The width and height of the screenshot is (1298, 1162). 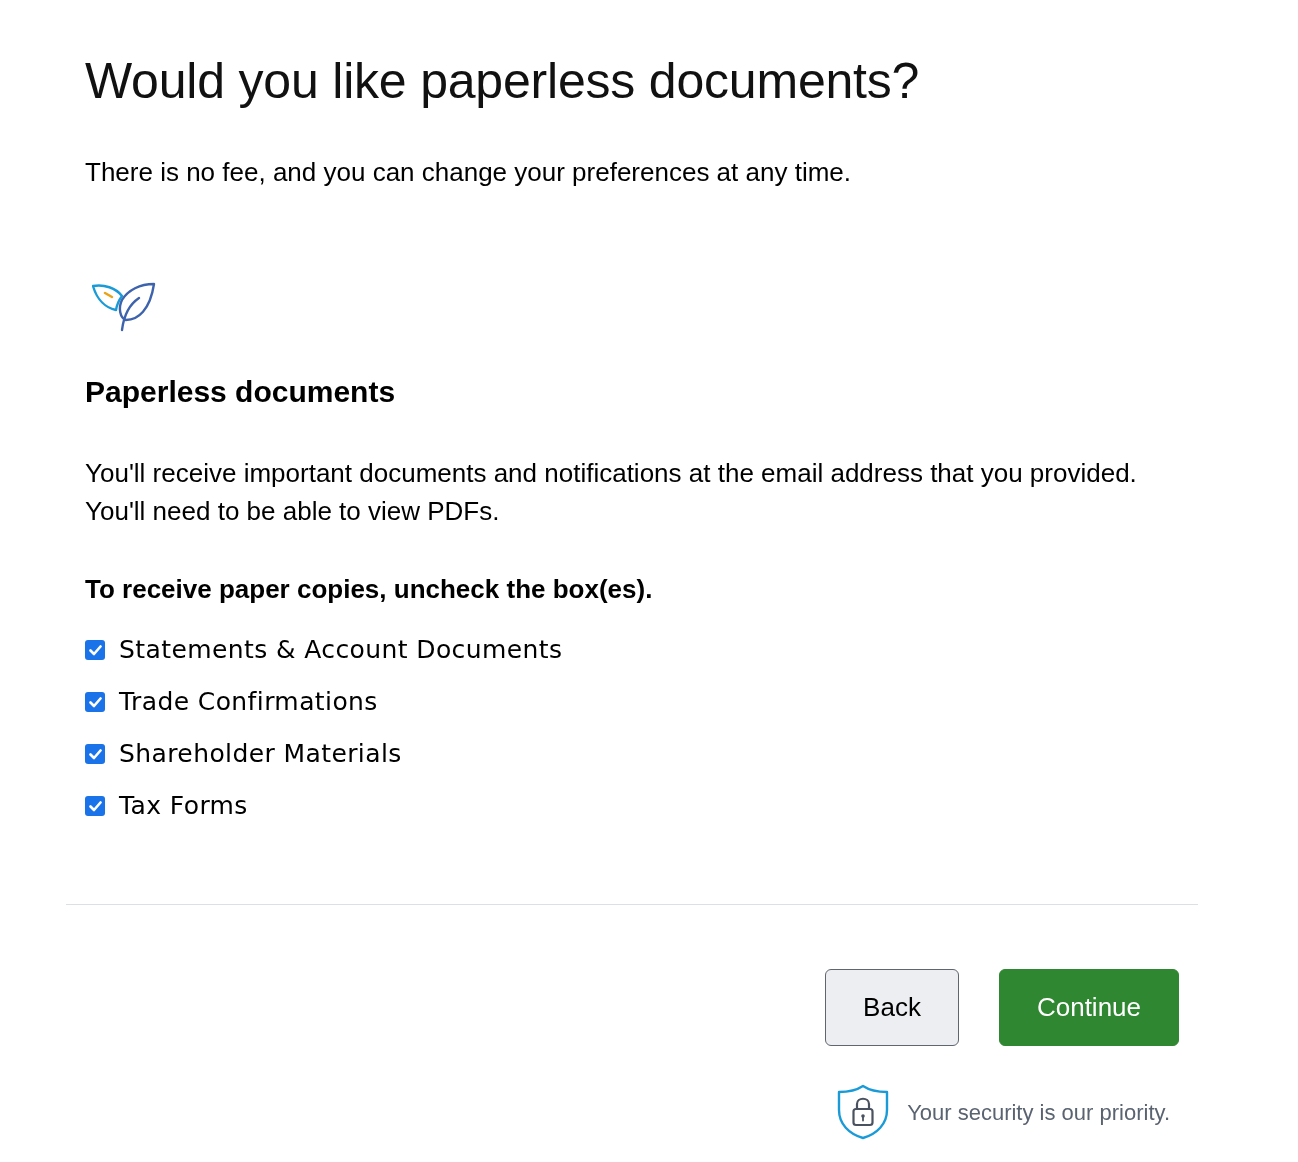 What do you see at coordinates (468, 172) in the screenshot?
I see `page-subtitle: There is no fee, and you can change your preferences at any time.` at bounding box center [468, 172].